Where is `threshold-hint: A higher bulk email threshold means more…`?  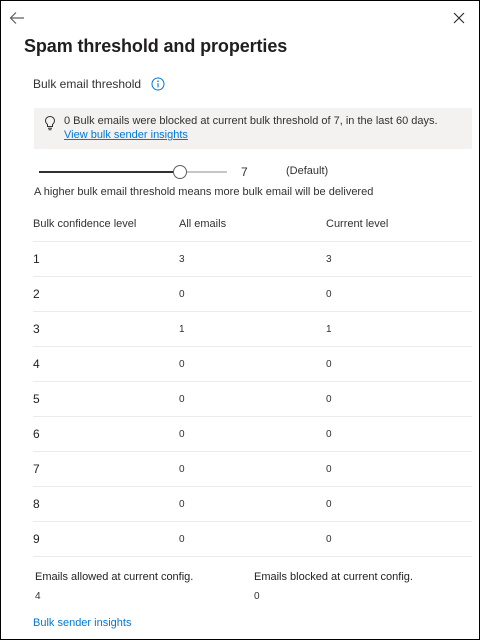 threshold-hint: A higher bulk email threshold means more… is located at coordinates (204, 192).